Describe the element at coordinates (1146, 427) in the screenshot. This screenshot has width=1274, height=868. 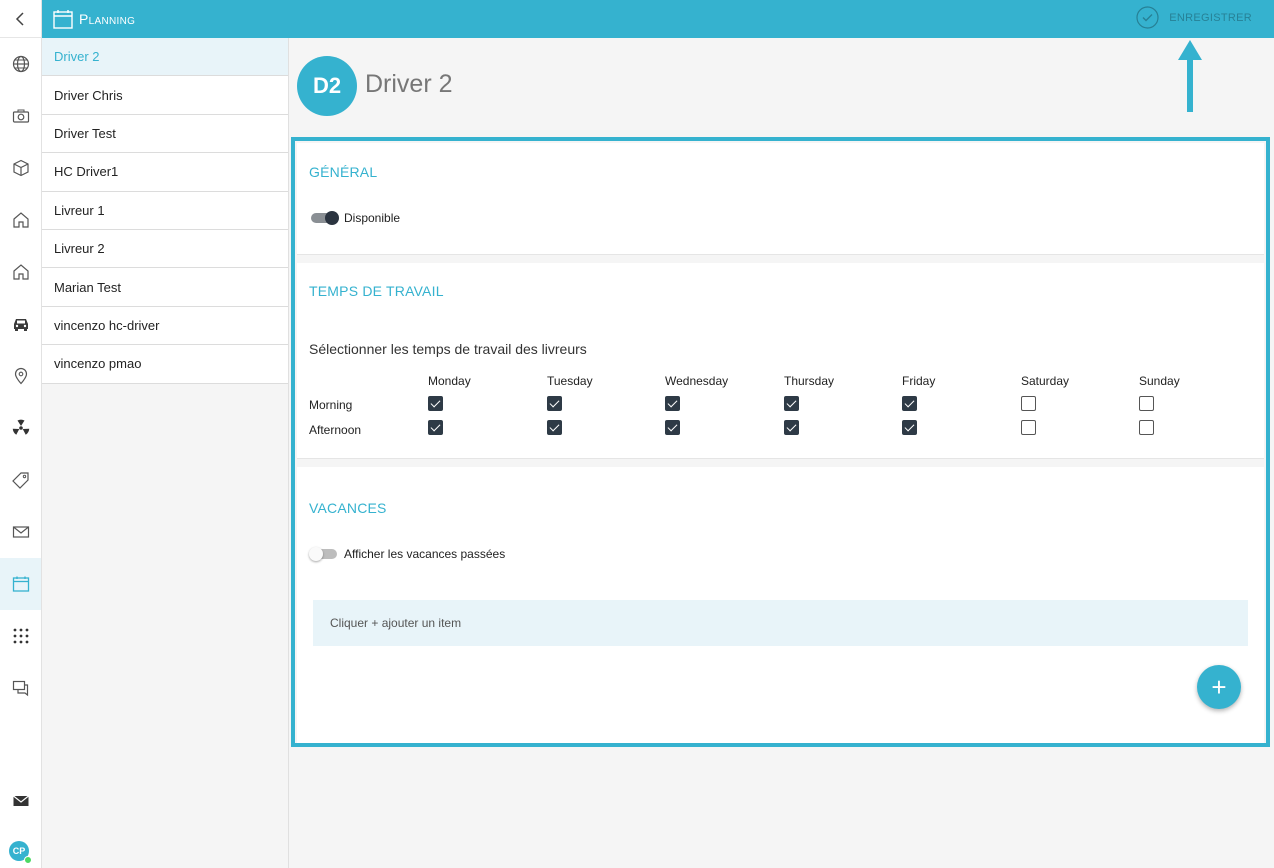
I see `checkbox-afternoon-sunday` at that location.